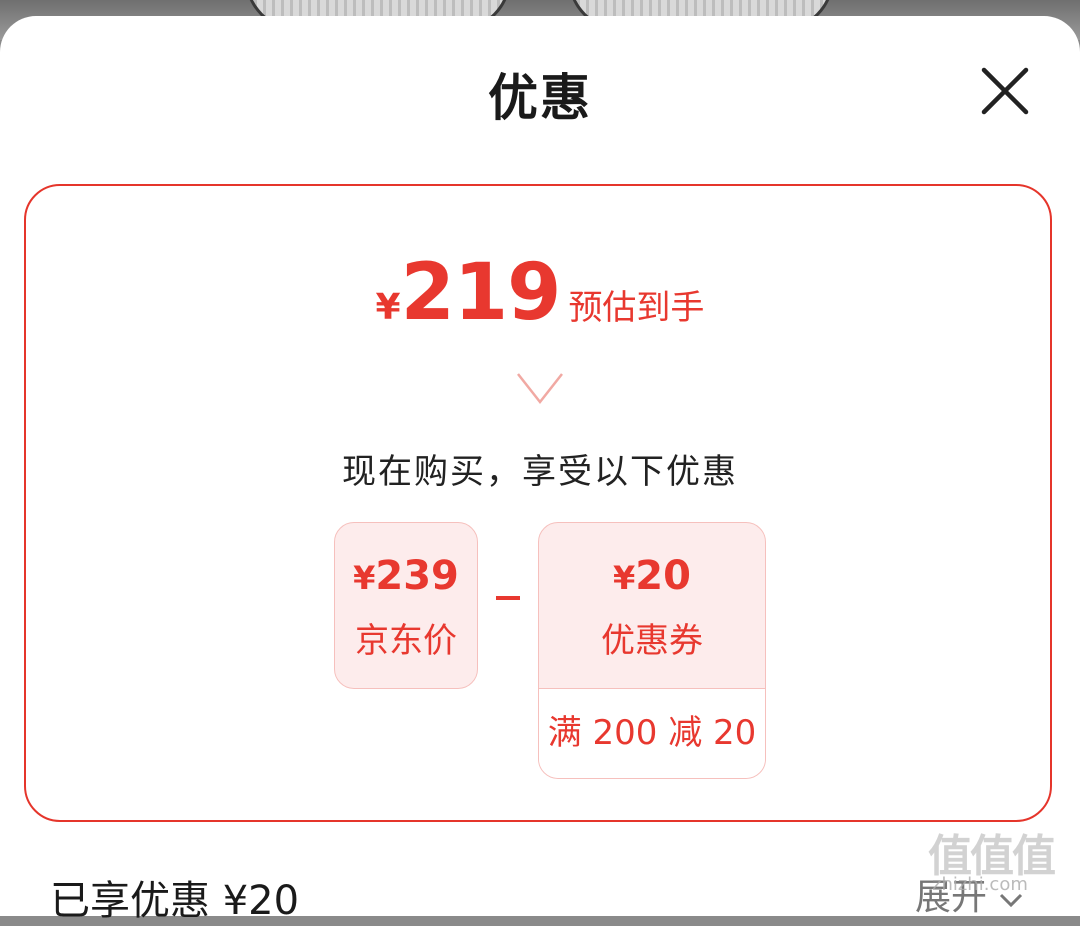 Image resolution: width=1080 pixels, height=926 pixels. Describe the element at coordinates (388, 307) in the screenshot. I see `estimated-price-currency: ¥` at that location.